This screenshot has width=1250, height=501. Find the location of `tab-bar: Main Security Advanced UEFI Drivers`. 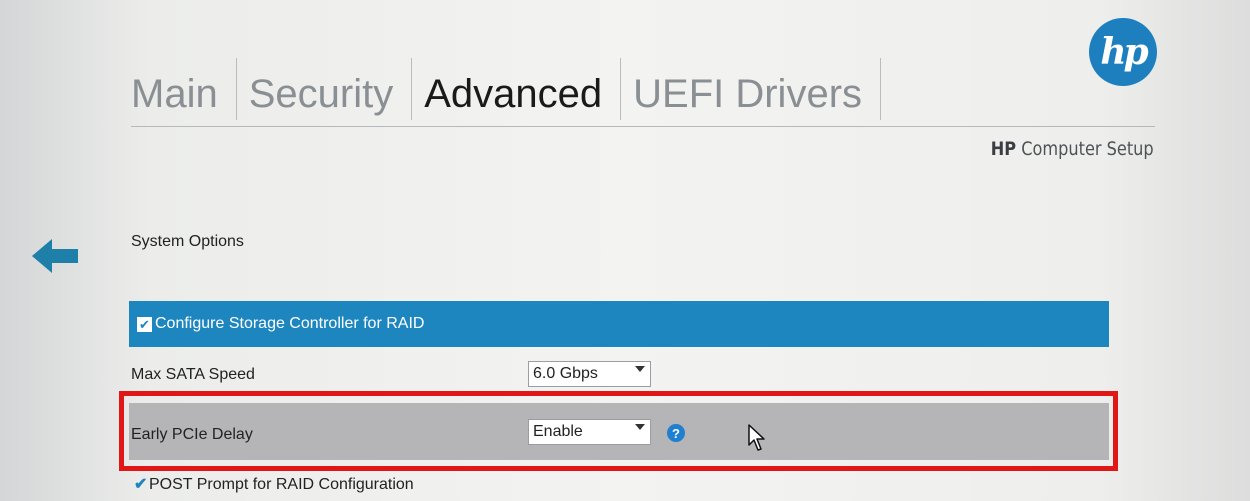

tab-bar: Main Security Advanced UEFI Drivers is located at coordinates (512, 80).